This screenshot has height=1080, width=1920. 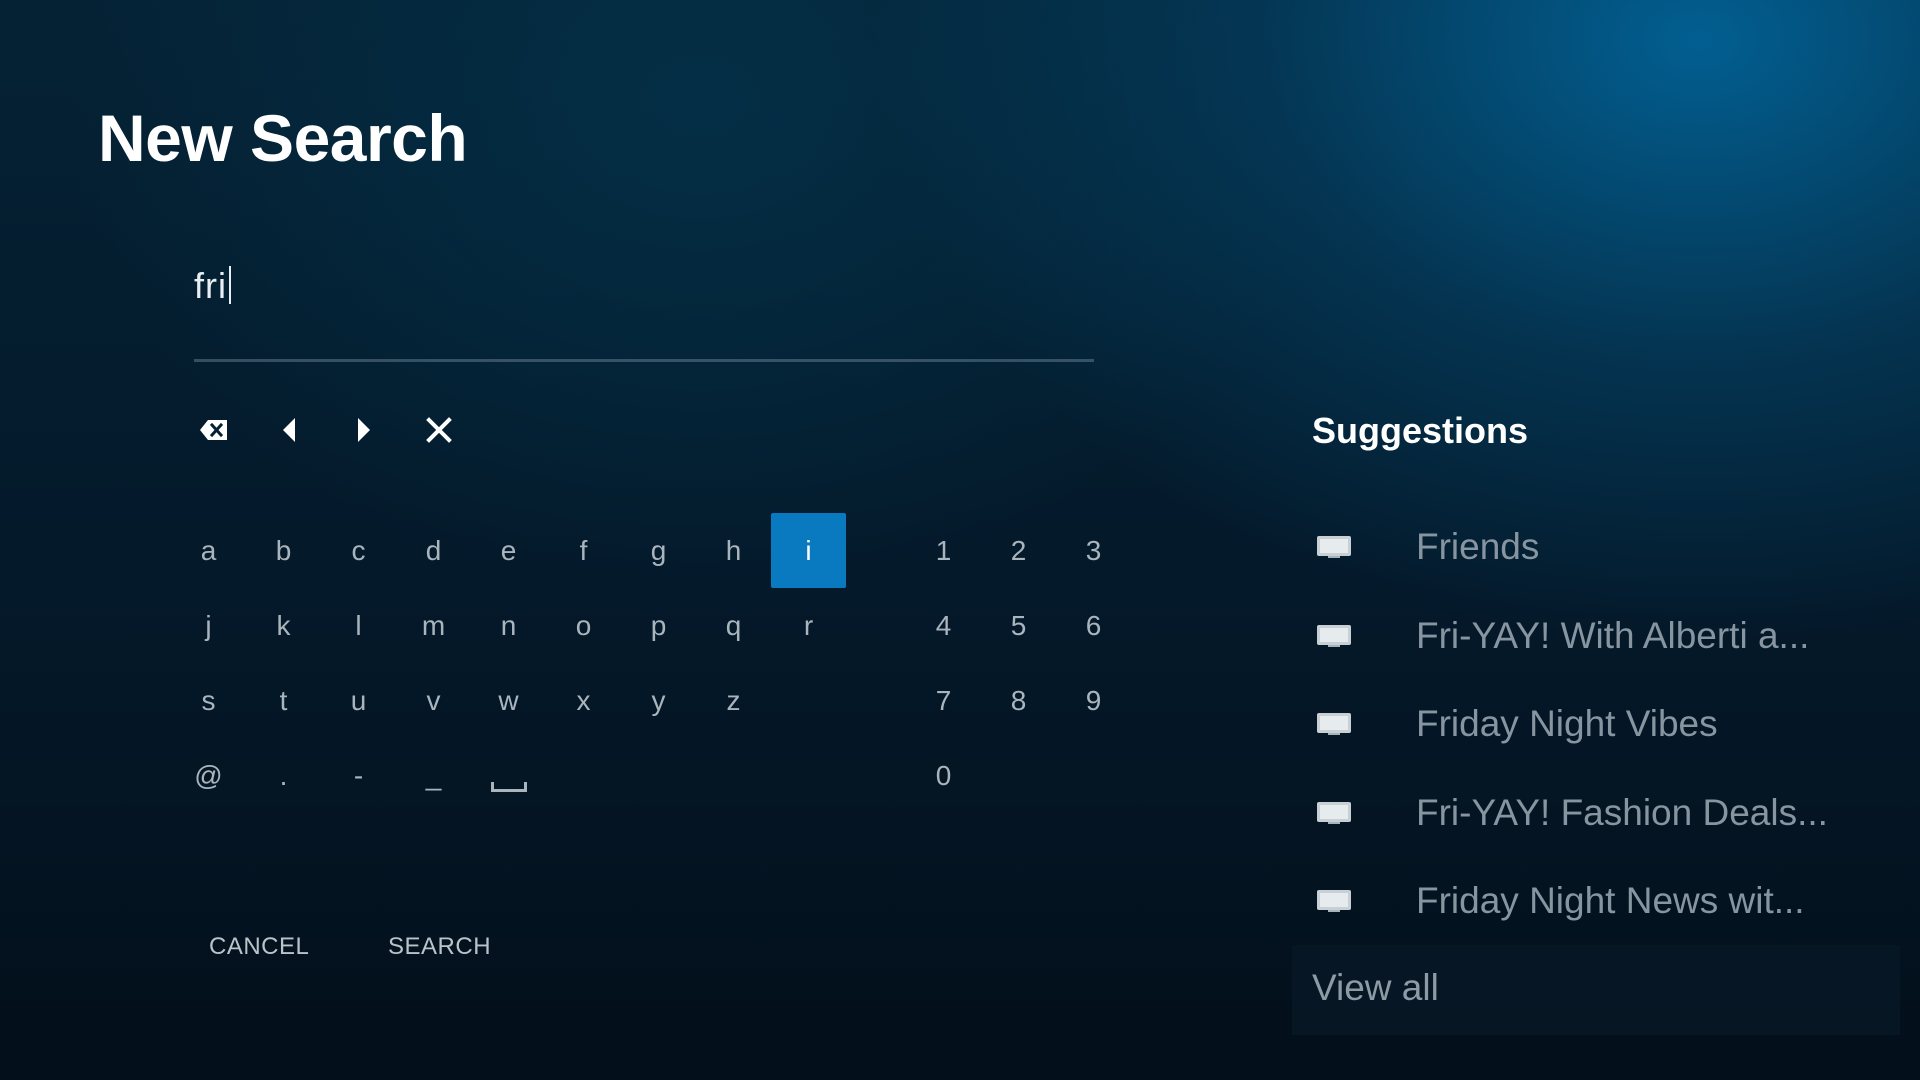 What do you see at coordinates (1093, 550) in the screenshot?
I see `key-3: 3` at bounding box center [1093, 550].